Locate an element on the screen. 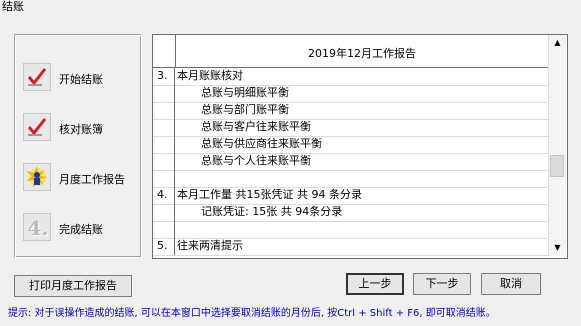 The image size is (581, 326). table-row: 总账与明细账平衡 is located at coordinates (350, 94).